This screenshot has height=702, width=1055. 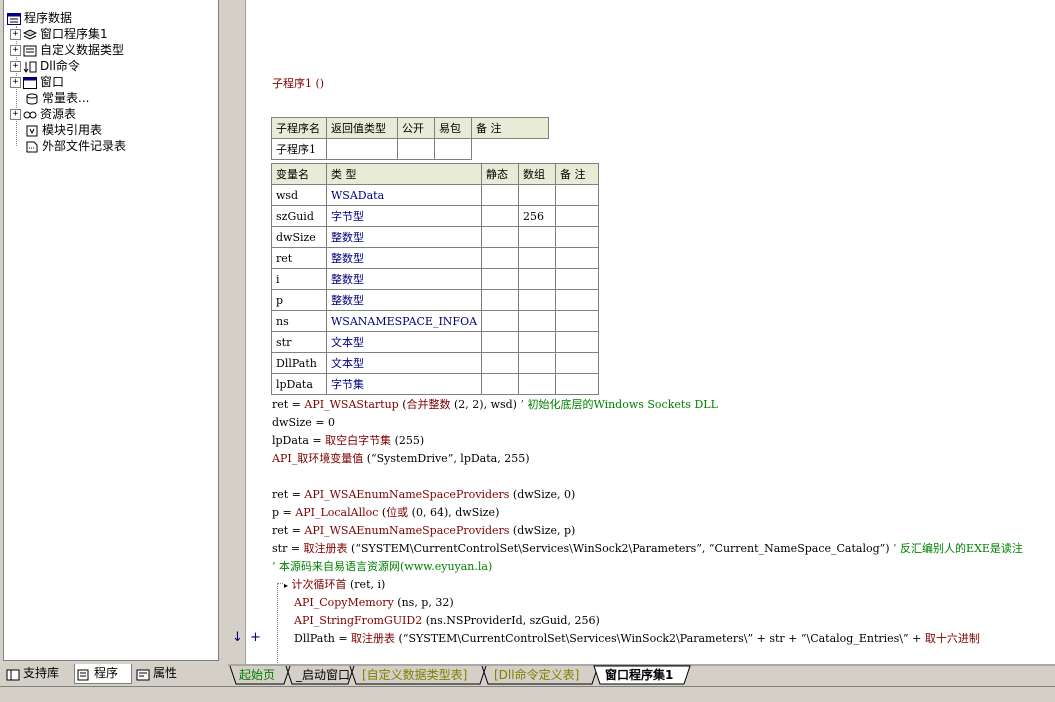 I want to click on table-row: i 整数型, so click(x=435, y=279).